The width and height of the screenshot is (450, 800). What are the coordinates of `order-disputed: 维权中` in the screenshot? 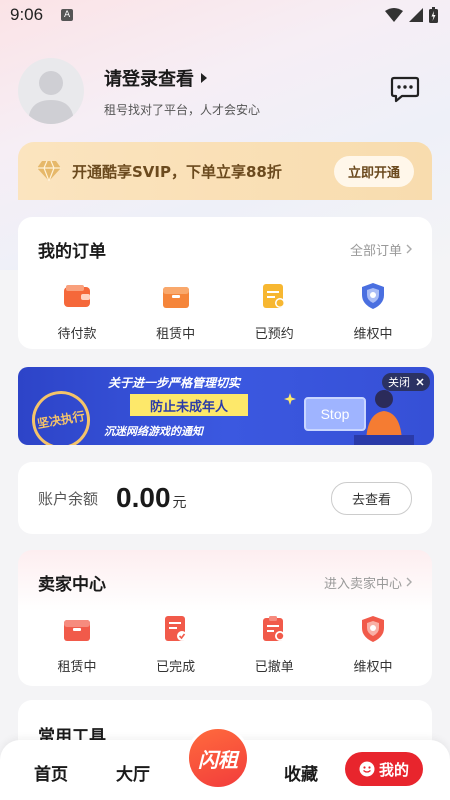 It's located at (373, 311).